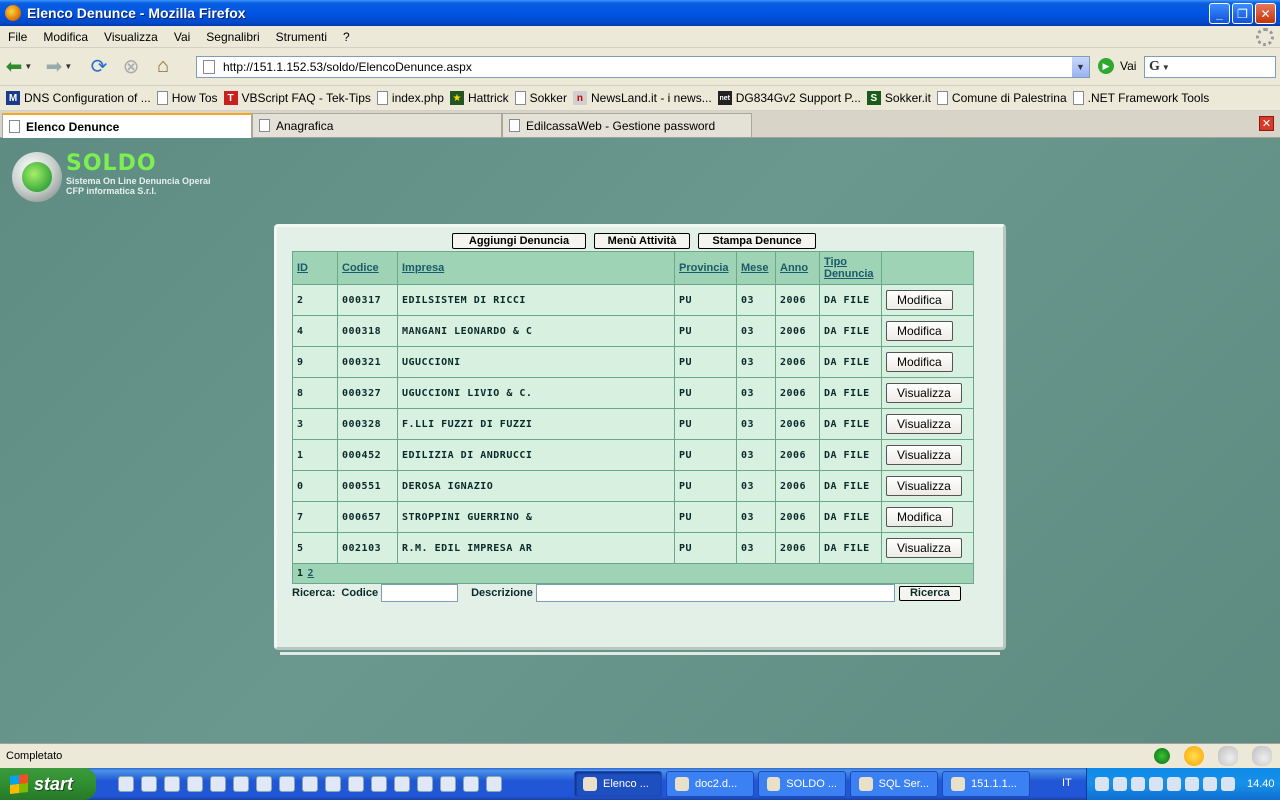 This screenshot has width=1280, height=800. What do you see at coordinates (1154, 67) in the screenshot?
I see `google-icon: G` at bounding box center [1154, 67].